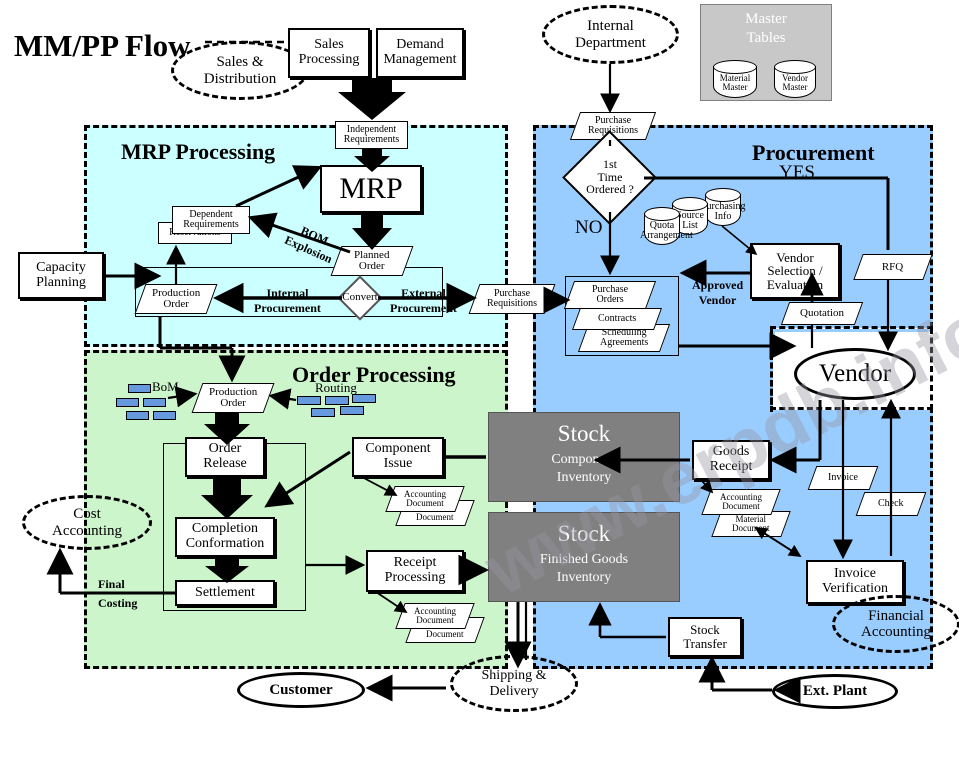  What do you see at coordinates (198, 151) in the screenshot?
I see `region-title-mrp: MRP Processing` at bounding box center [198, 151].